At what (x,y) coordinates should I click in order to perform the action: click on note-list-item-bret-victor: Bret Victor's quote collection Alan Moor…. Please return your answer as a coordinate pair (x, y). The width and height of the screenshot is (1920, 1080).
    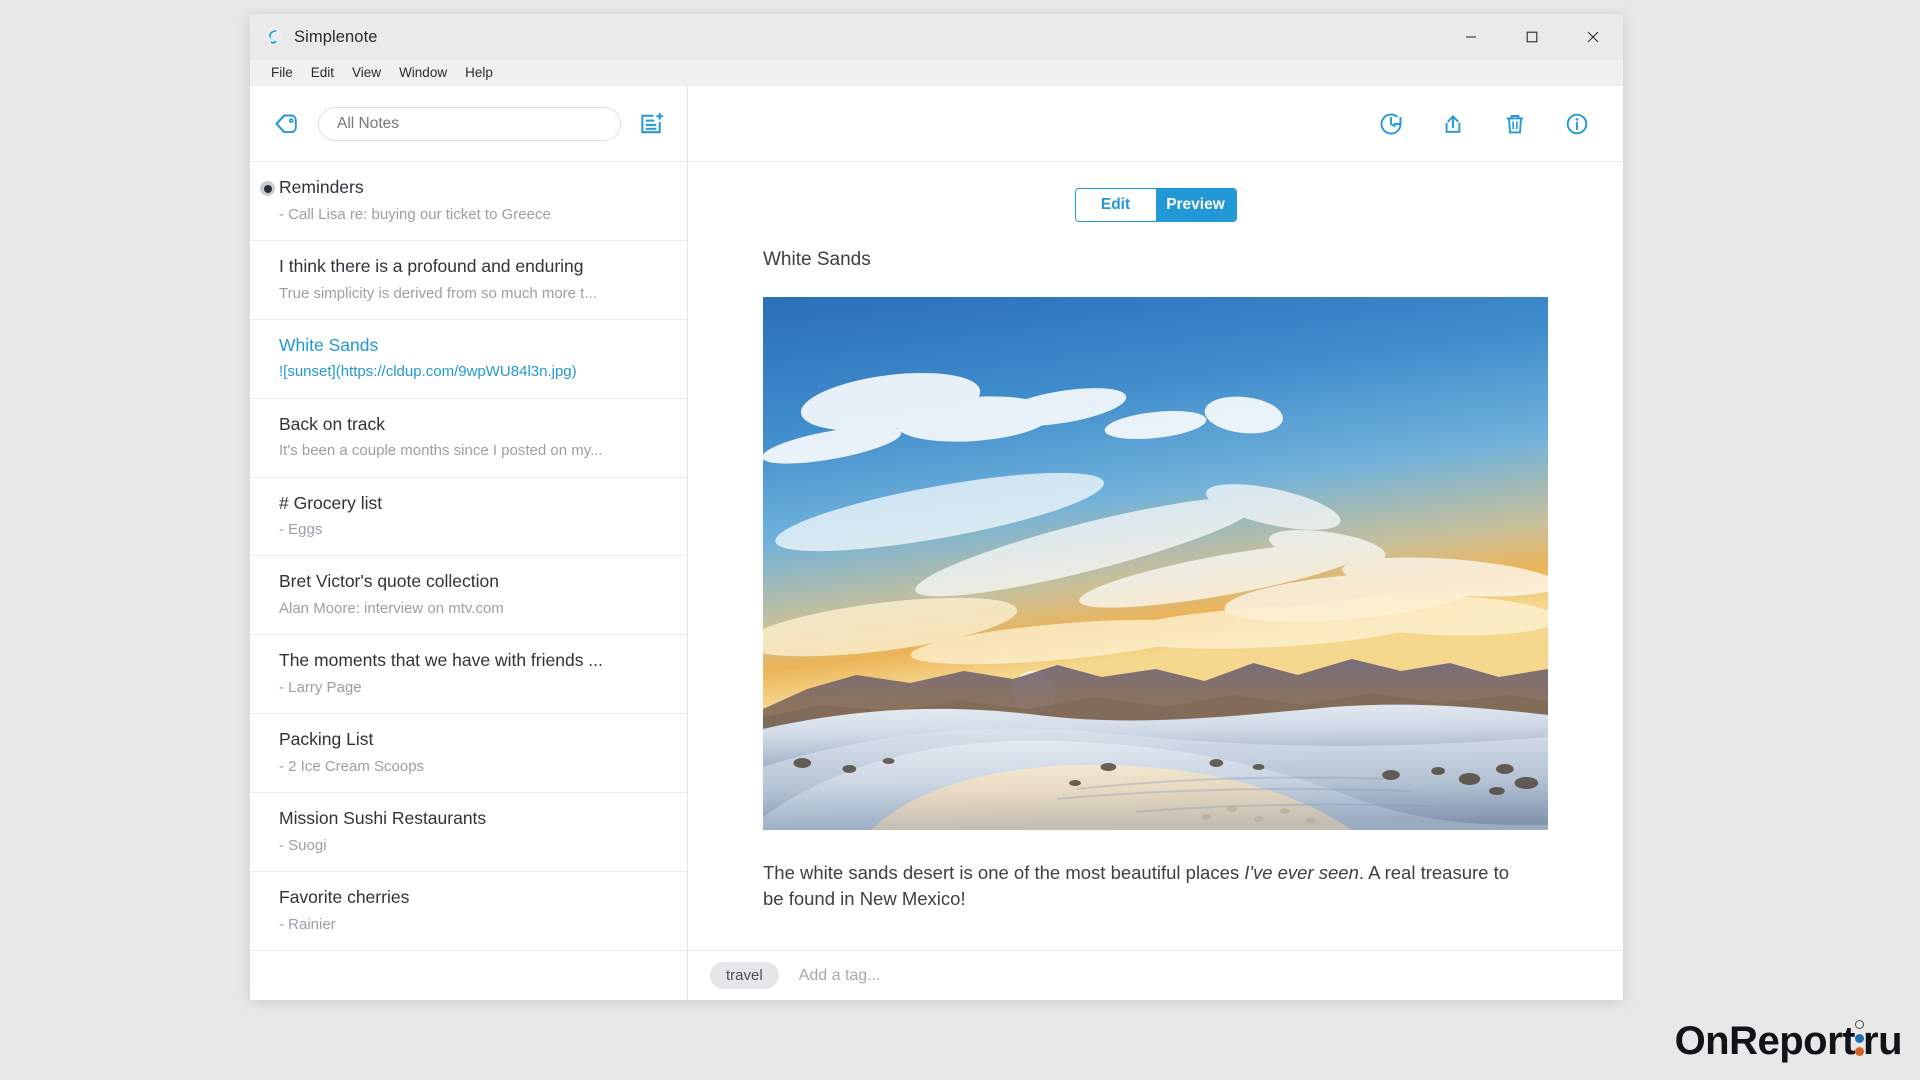
    Looking at the image, I should click on (468, 596).